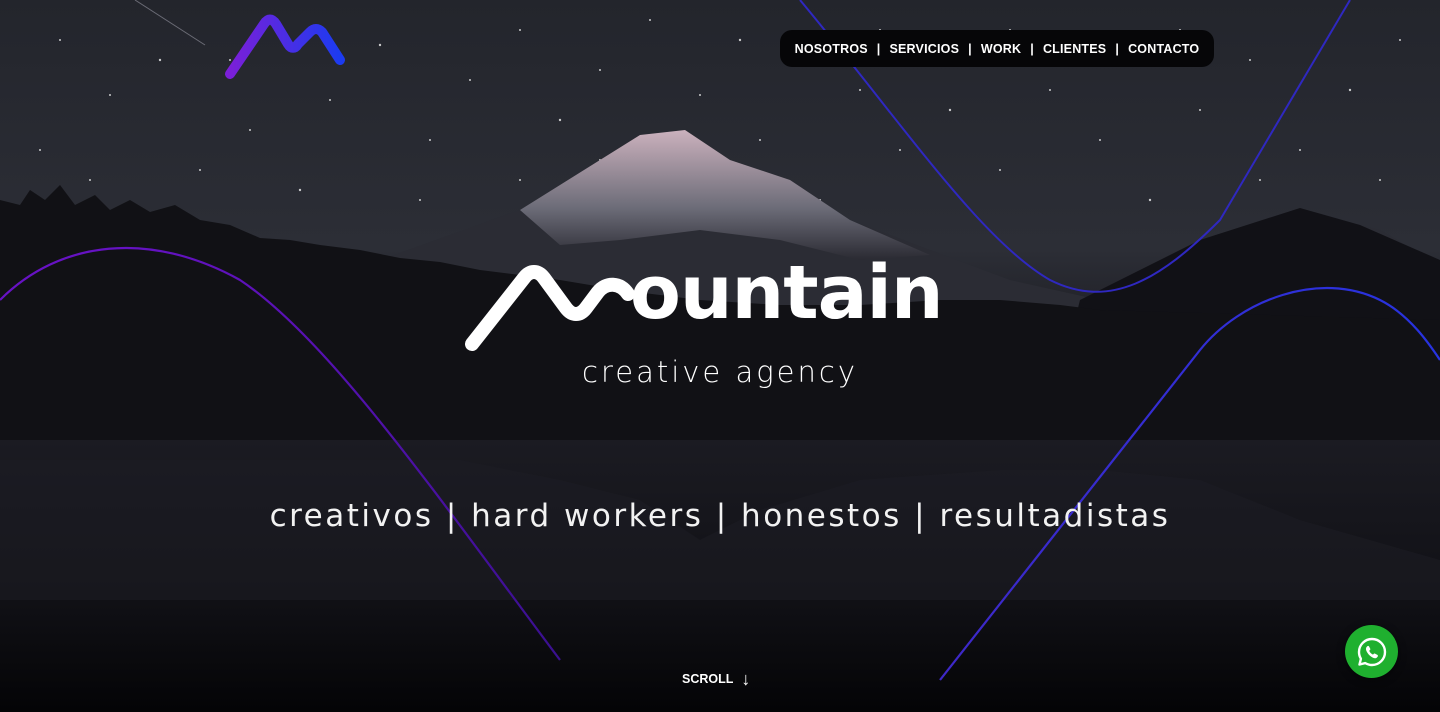 This screenshot has width=1440, height=712. Describe the element at coordinates (1074, 49) in the screenshot. I see `nav-item-clientes: CLIENTES` at that location.